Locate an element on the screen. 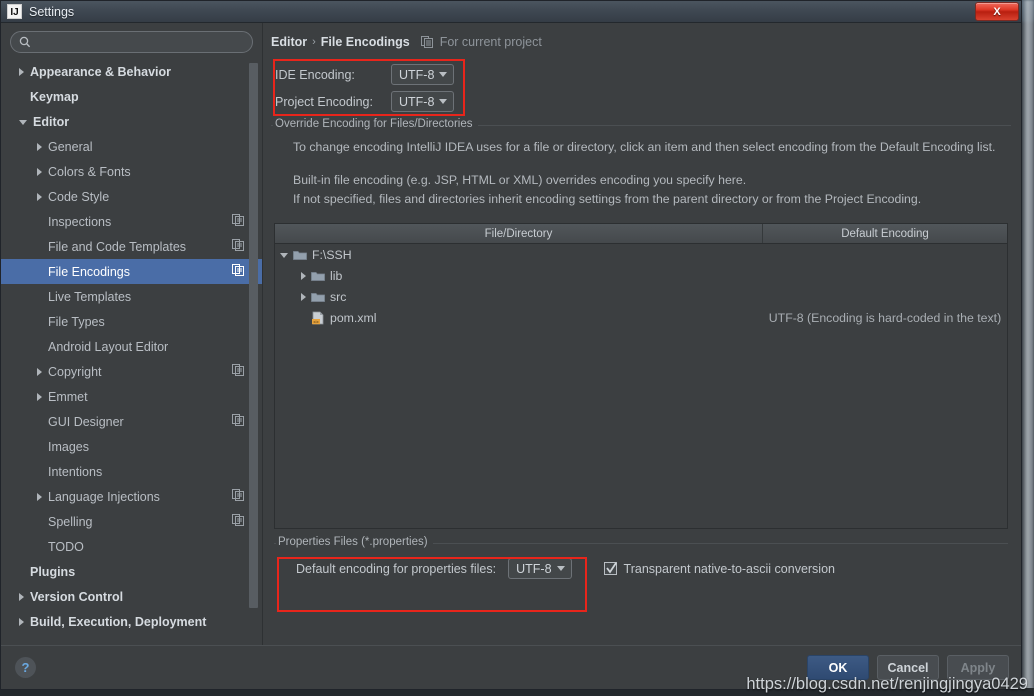 The height and width of the screenshot is (696, 1034). sidebar-item-android-layout-editor: Android Layout Editor is located at coordinates (131, 346).